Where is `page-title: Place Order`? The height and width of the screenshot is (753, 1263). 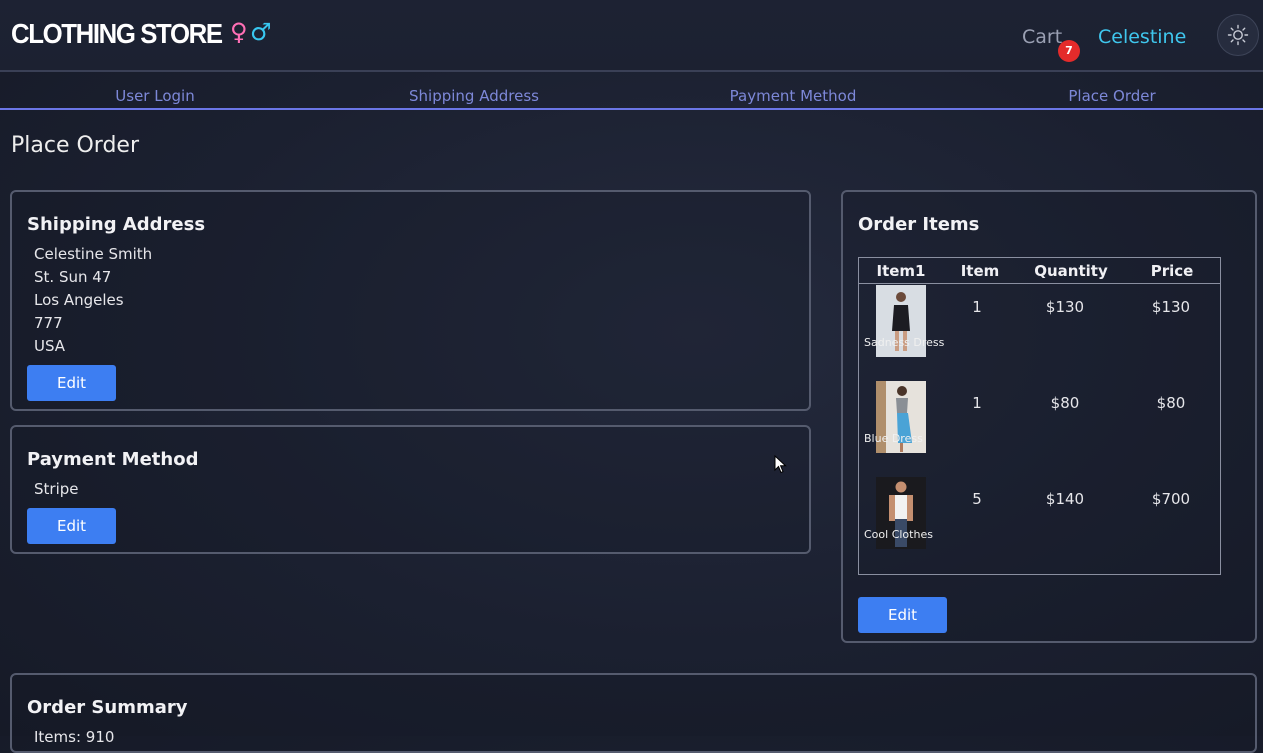
page-title: Place Order is located at coordinates (75, 145).